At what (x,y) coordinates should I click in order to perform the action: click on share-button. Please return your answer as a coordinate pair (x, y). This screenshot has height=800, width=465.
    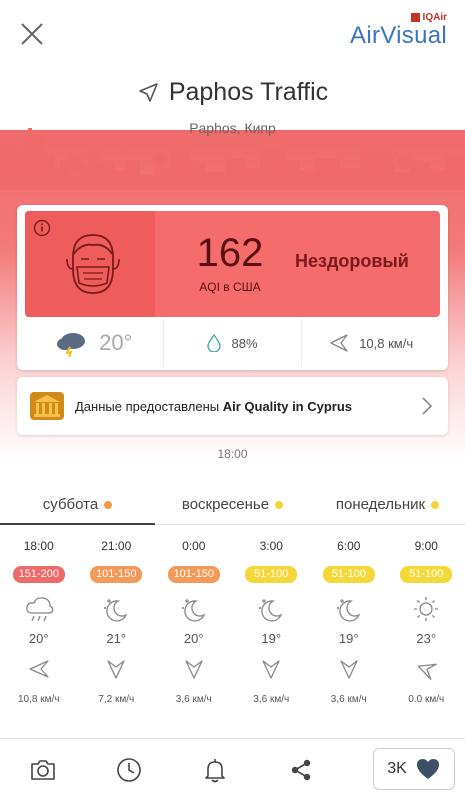
    Looking at the image, I should click on (301, 770).